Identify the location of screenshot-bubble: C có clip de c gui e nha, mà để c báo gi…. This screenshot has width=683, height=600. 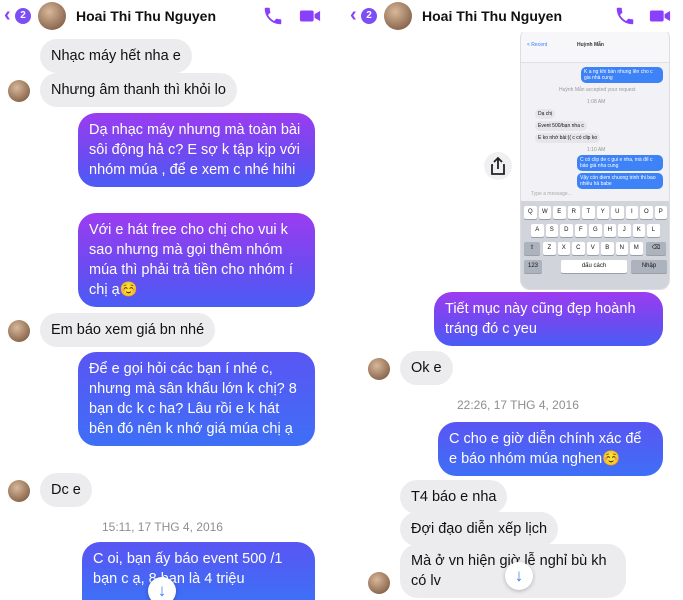
(620, 163).